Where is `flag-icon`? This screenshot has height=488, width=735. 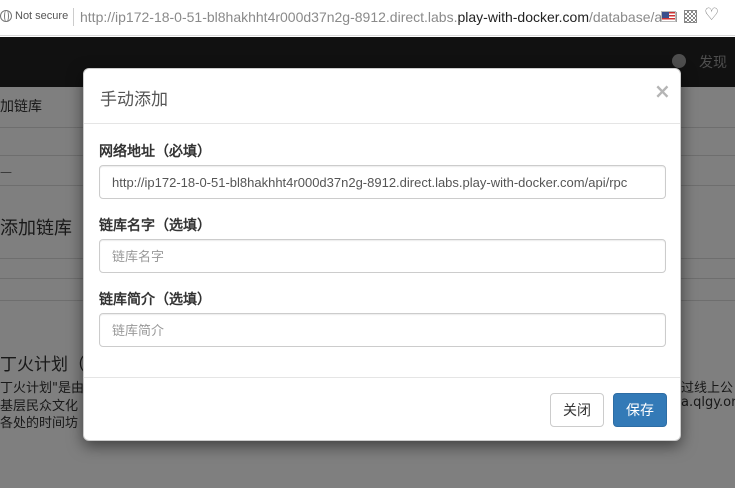
flag-icon is located at coordinates (668, 16).